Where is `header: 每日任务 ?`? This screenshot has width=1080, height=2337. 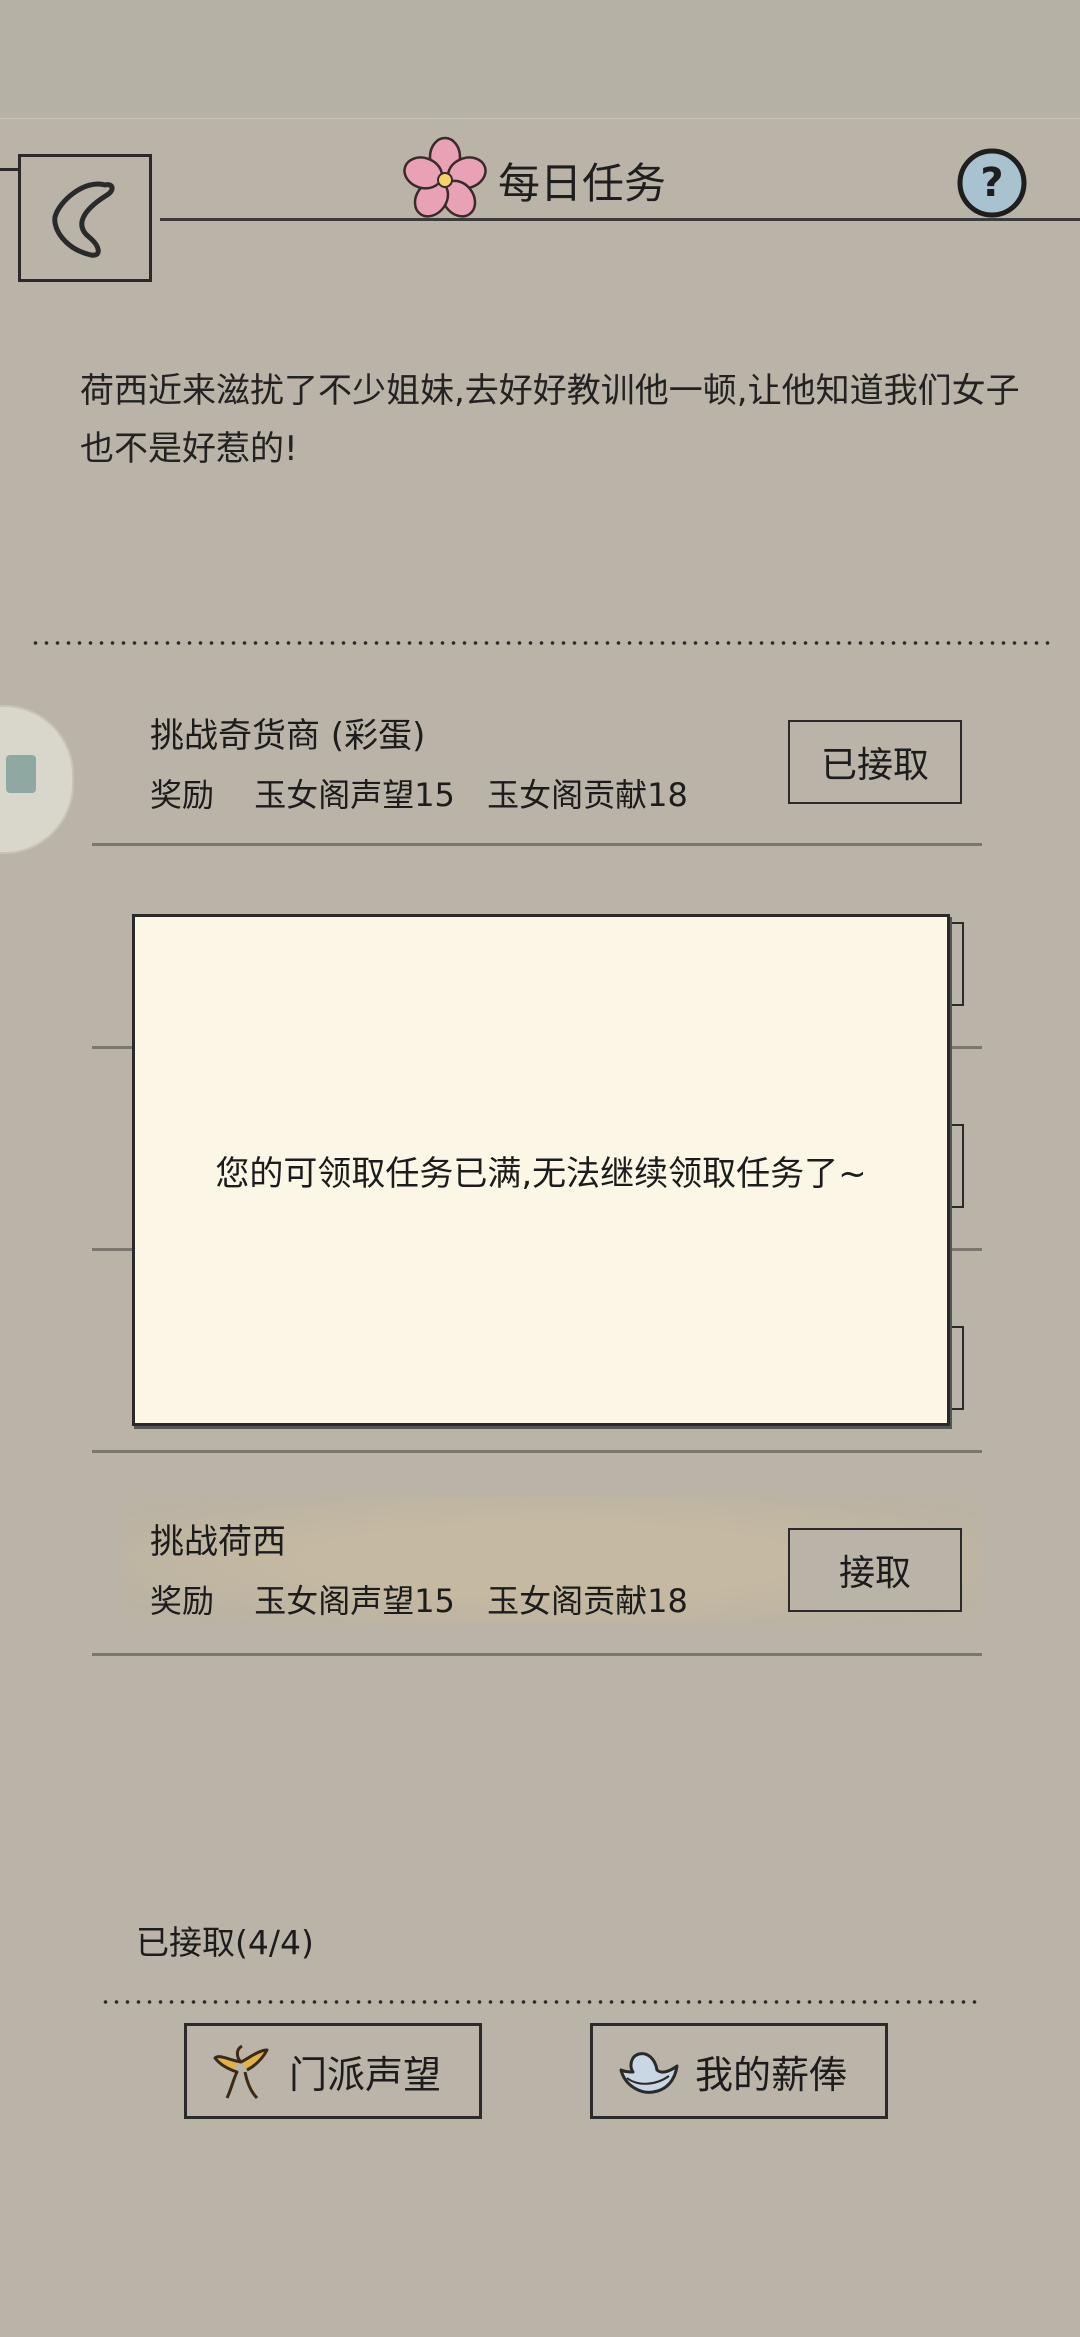 header: 每日任务 ? is located at coordinates (540, 218).